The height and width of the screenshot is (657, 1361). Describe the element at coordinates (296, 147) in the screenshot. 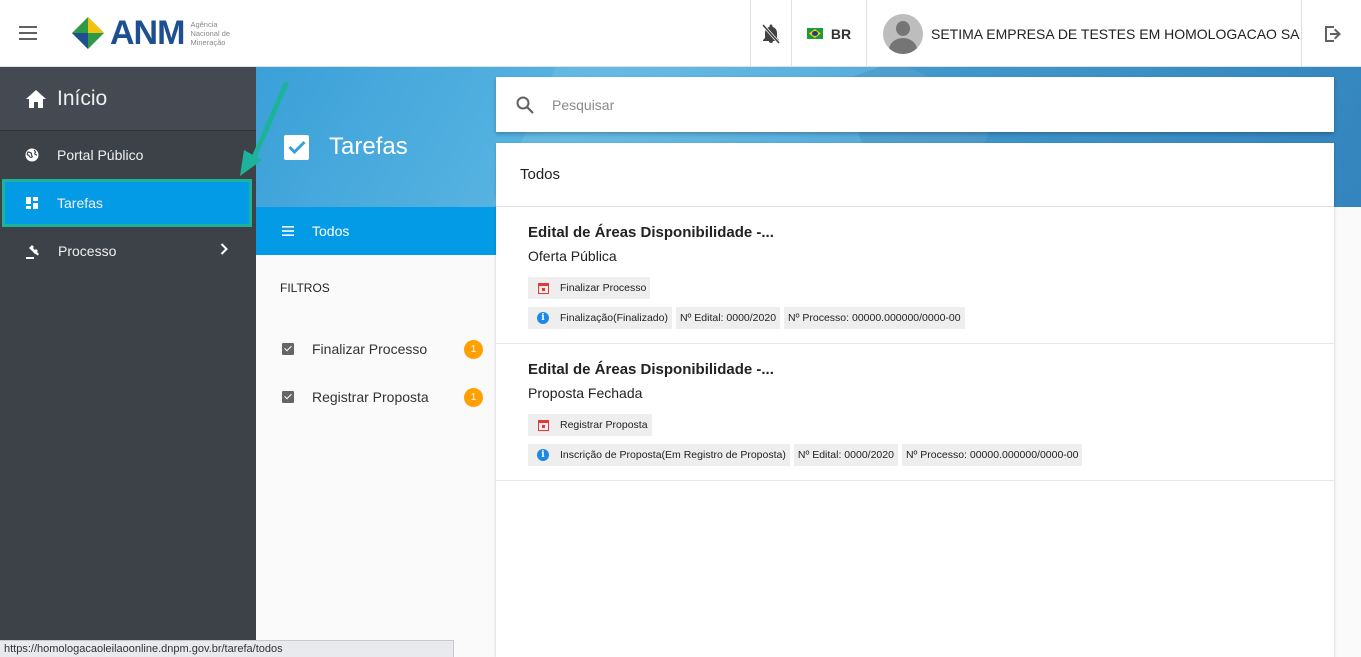

I see `checkbox-icon` at that location.